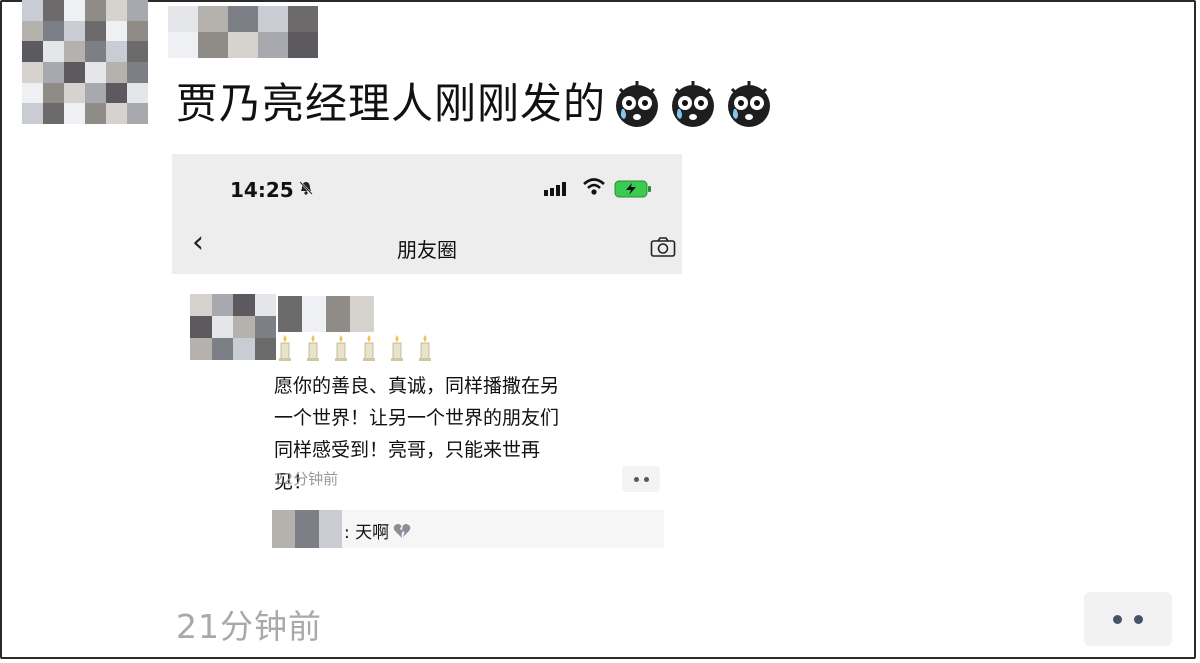 Image resolution: width=1200 pixels, height=663 pixels. I want to click on moment-avatar-blurred, so click(233, 327).